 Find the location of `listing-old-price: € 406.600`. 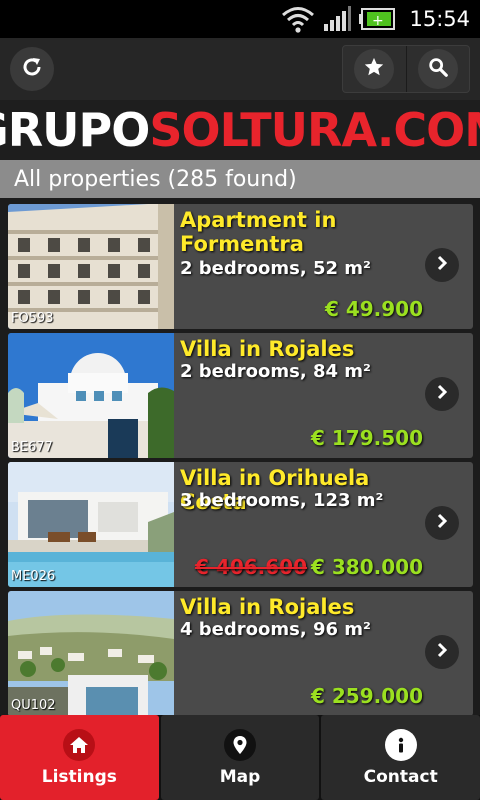

listing-old-price: € 406.600 is located at coordinates (251, 567).